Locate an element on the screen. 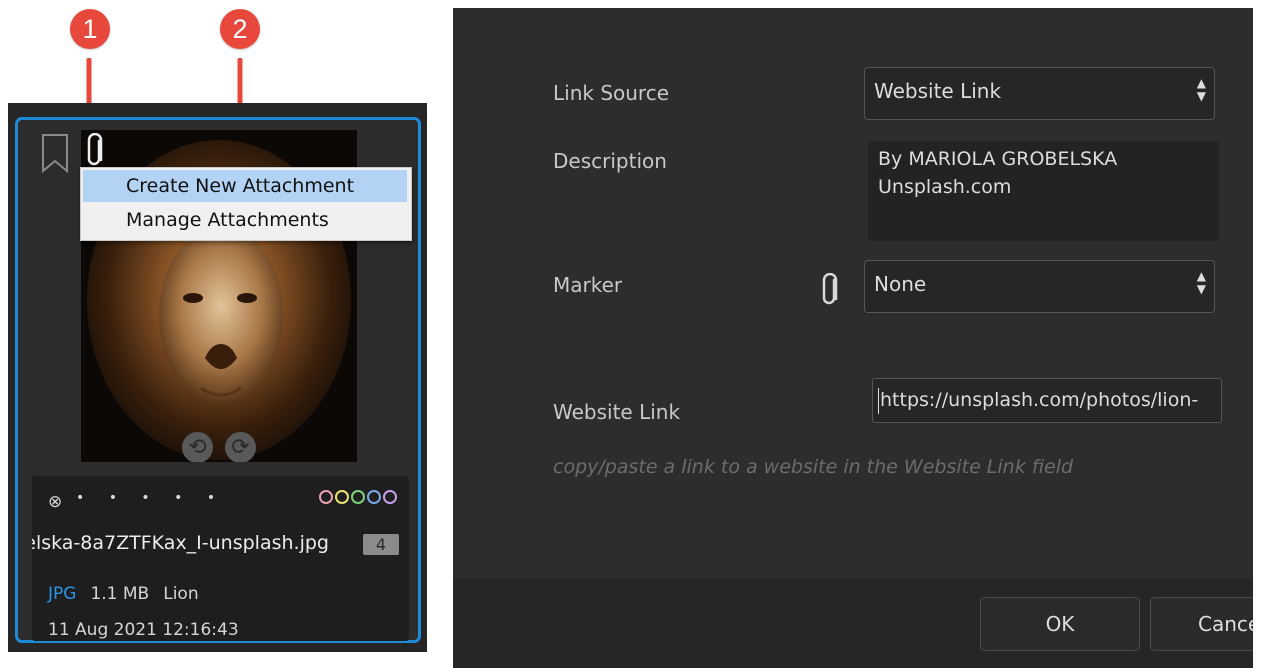  file-name-text: elska-8a7ZTFKax_I-unsplash.jpg is located at coordinates (180, 543).